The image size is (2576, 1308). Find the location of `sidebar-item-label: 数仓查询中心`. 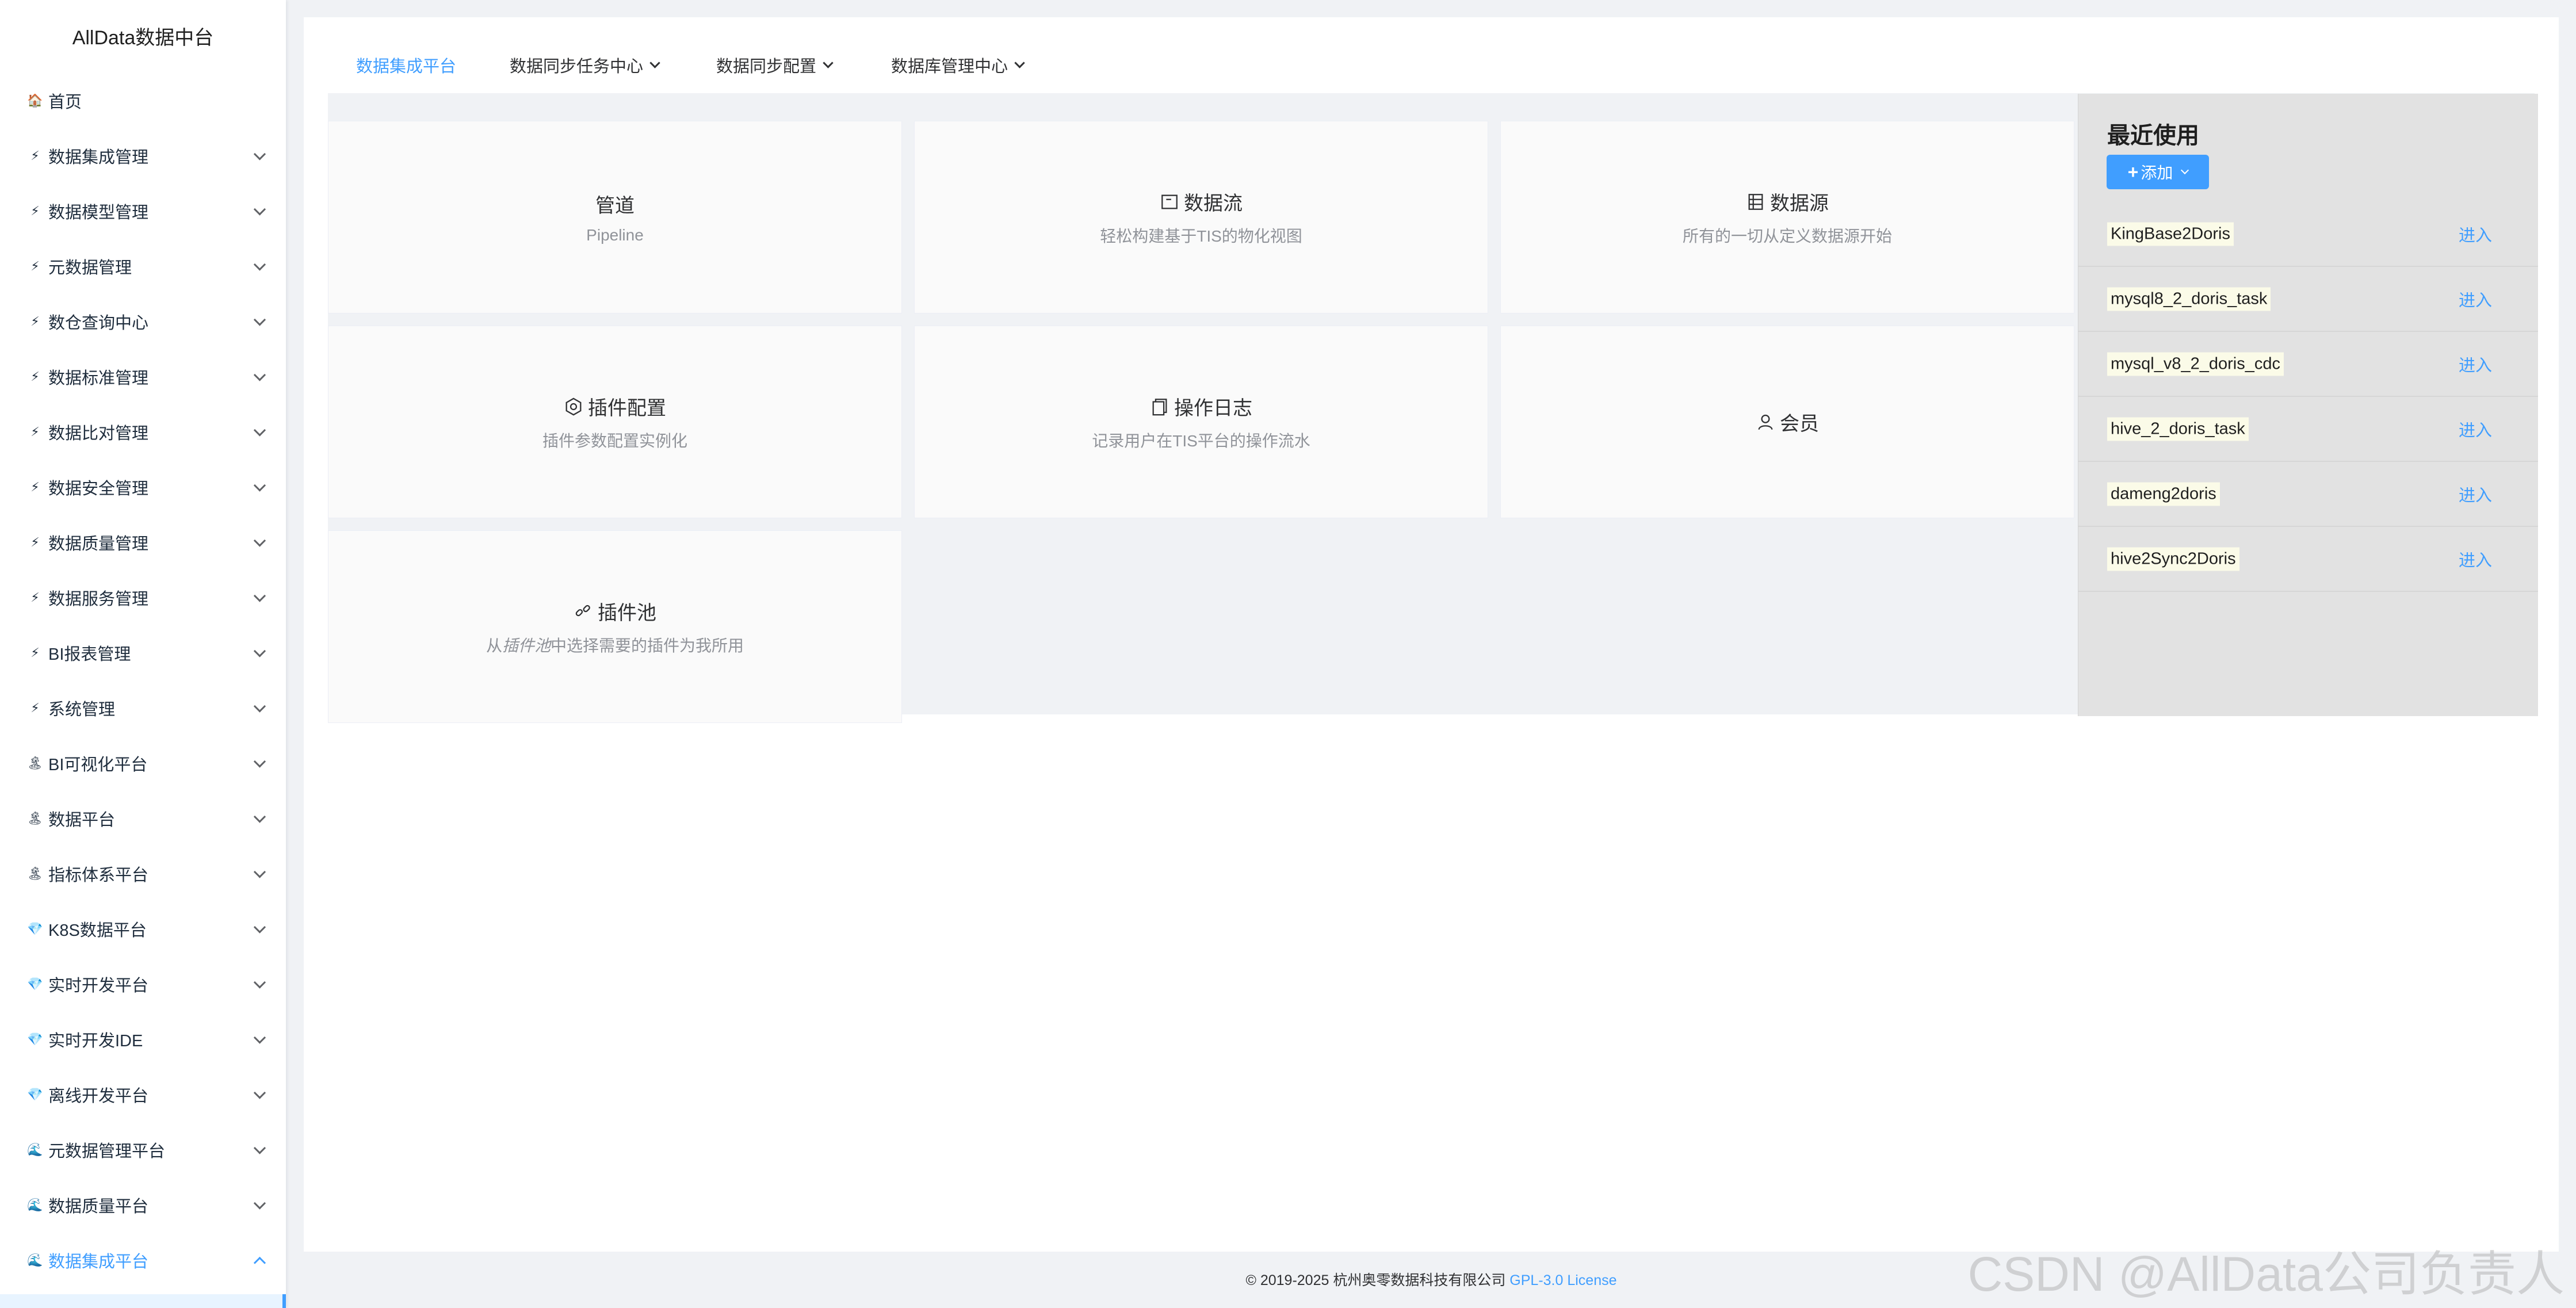

sidebar-item-label: 数仓查询中心 is located at coordinates (98, 323).